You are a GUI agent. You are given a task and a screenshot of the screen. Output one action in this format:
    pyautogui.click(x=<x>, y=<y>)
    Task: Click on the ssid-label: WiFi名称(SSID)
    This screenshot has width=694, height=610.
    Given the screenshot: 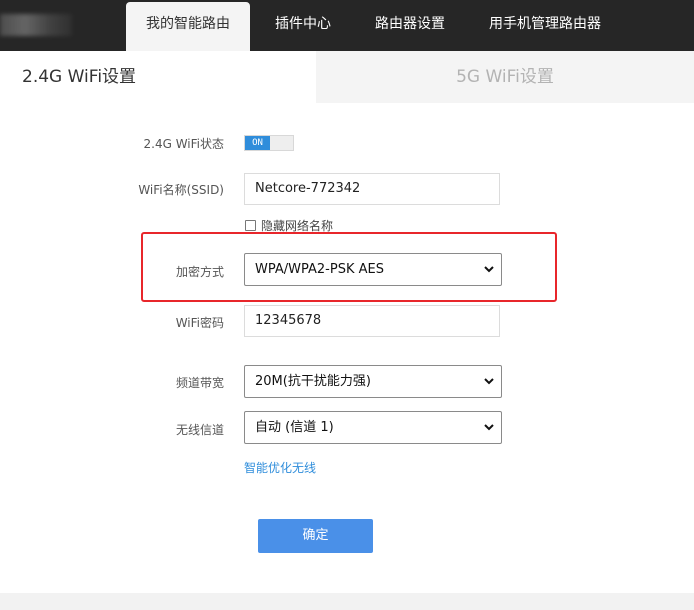 What is the action you would take?
    pyautogui.click(x=181, y=190)
    